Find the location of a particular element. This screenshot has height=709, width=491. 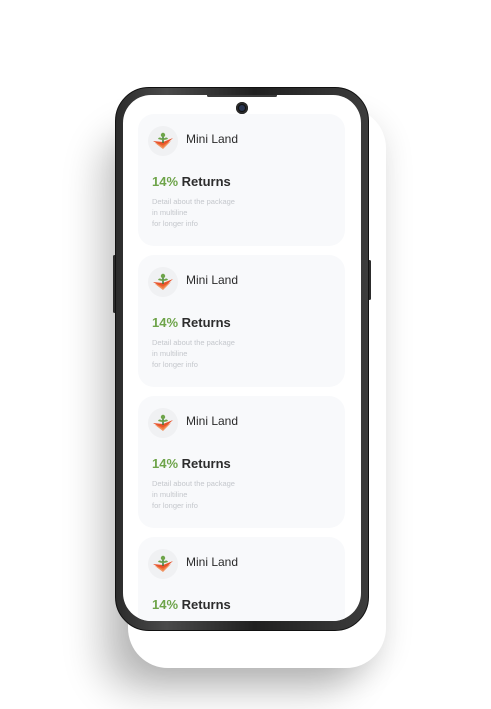

package-card: Mini Land 14% Returns is located at coordinates (241, 579).